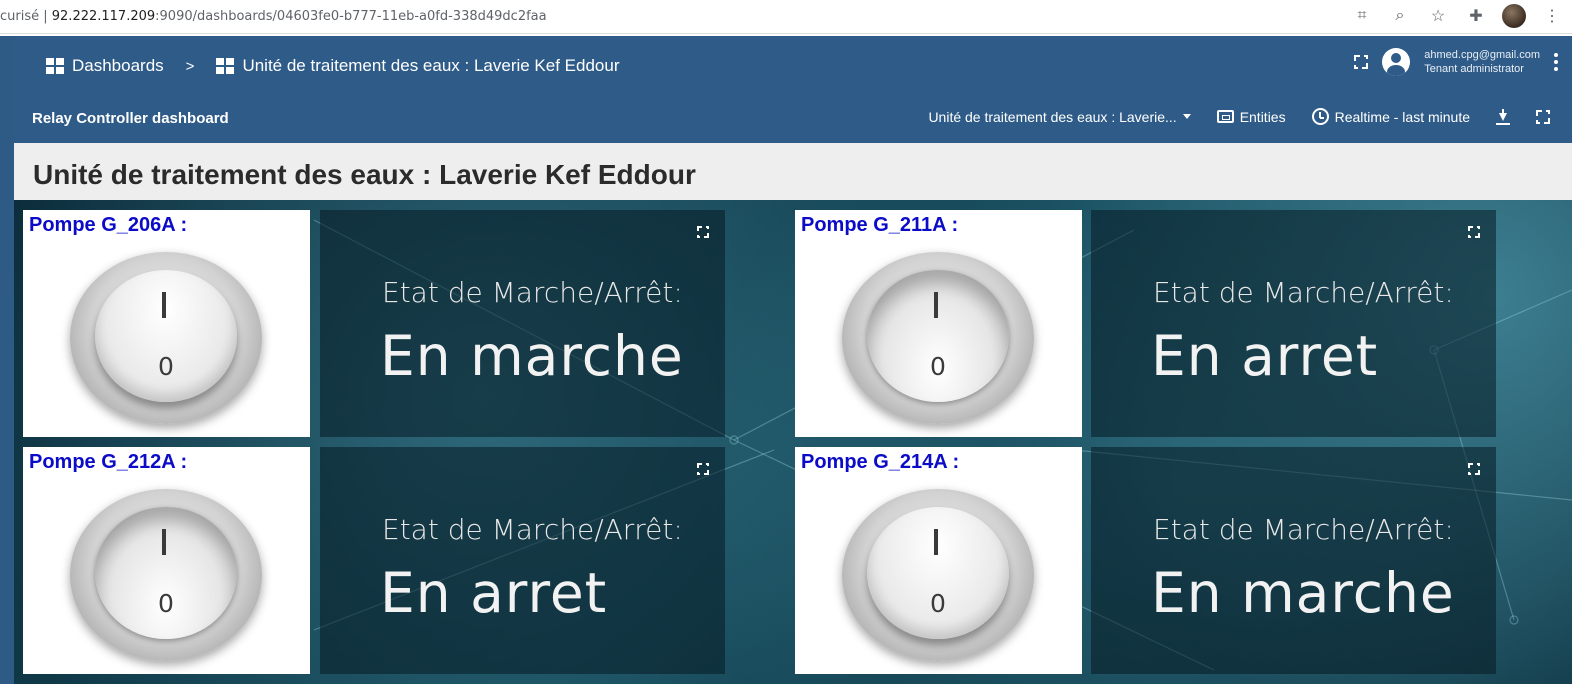 The height and width of the screenshot is (684, 1572). I want to click on timewindow-button: Realtime - last minute, so click(1390, 116).